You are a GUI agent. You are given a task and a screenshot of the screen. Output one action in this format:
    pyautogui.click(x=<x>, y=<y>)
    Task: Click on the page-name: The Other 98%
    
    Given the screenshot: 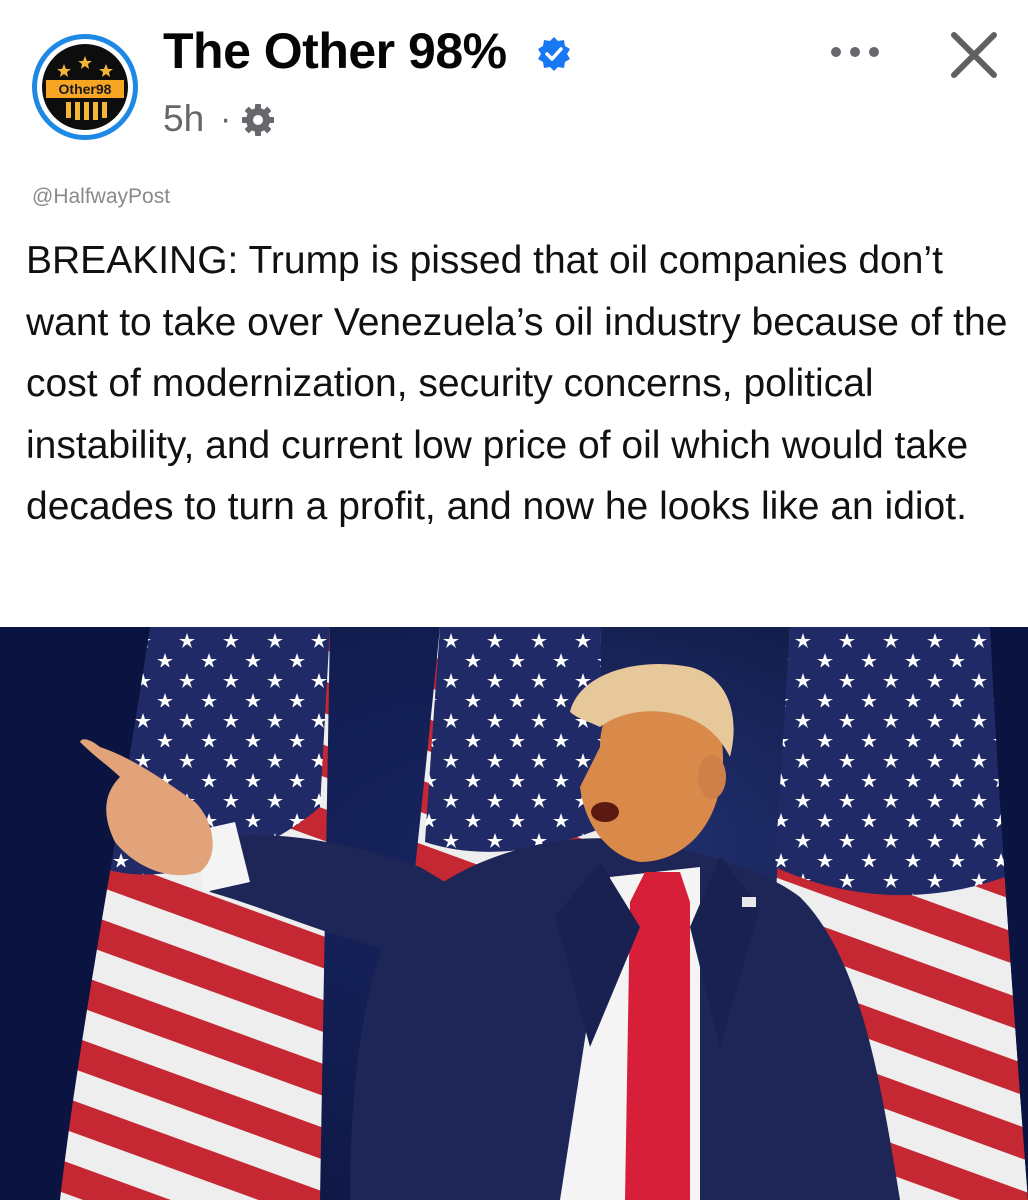 What is the action you would take?
    pyautogui.click(x=335, y=51)
    